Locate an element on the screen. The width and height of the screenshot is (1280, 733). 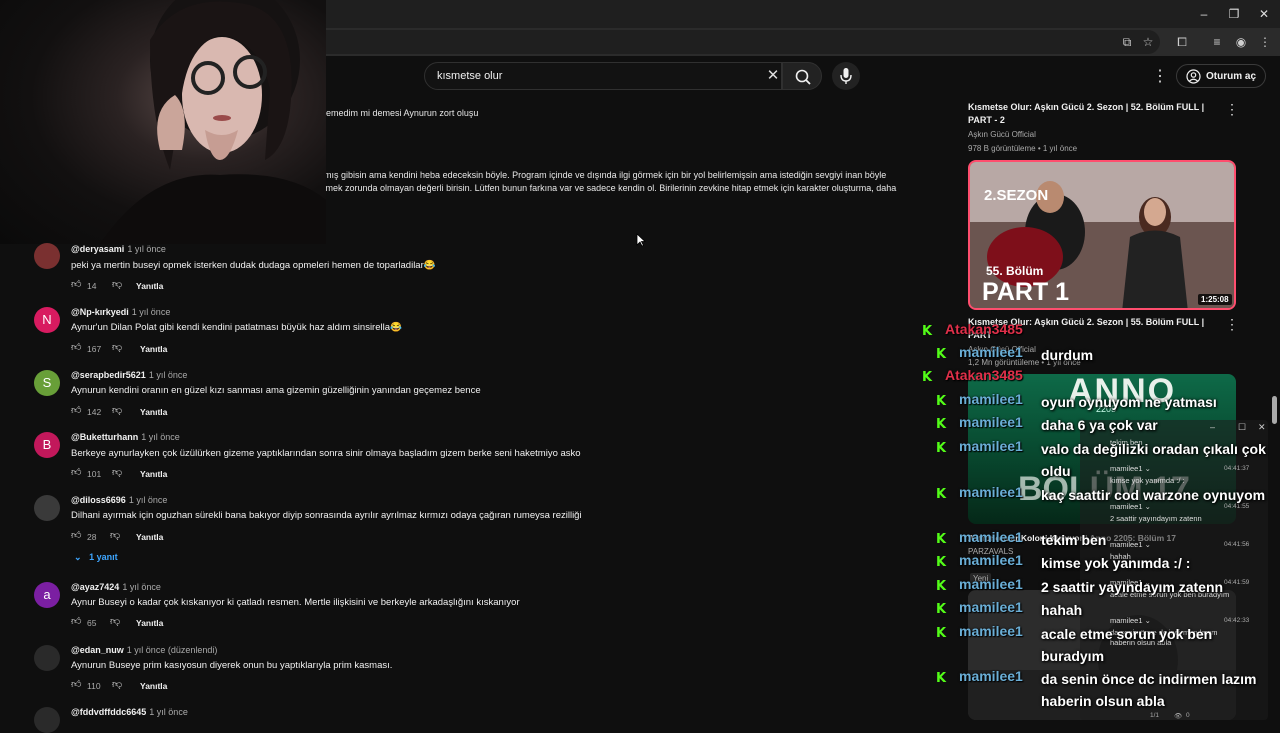
mouse-cursor-icon is located at coordinates (641, 240).